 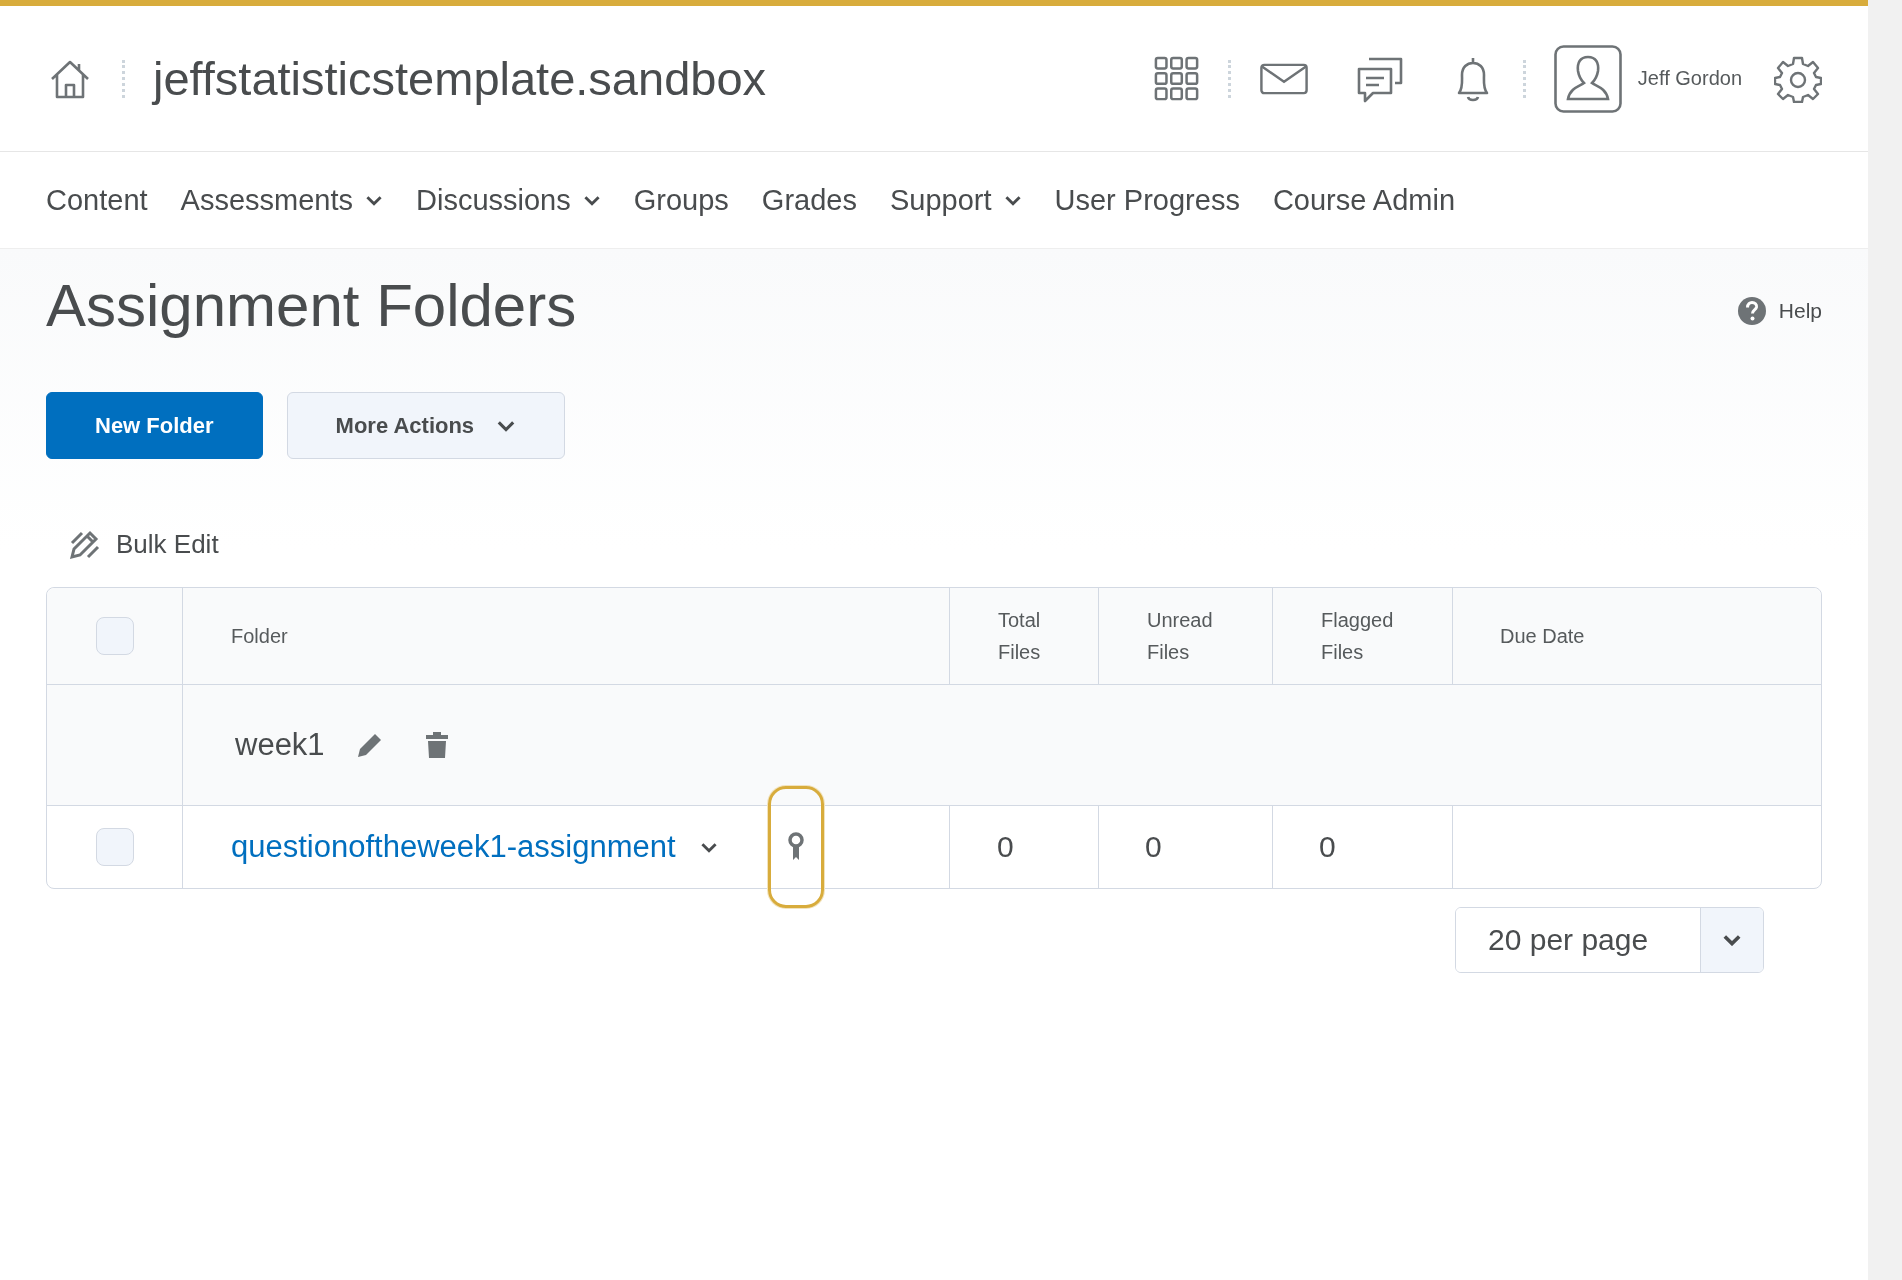 What do you see at coordinates (681, 200) in the screenshot?
I see `nav-link: Groups` at bounding box center [681, 200].